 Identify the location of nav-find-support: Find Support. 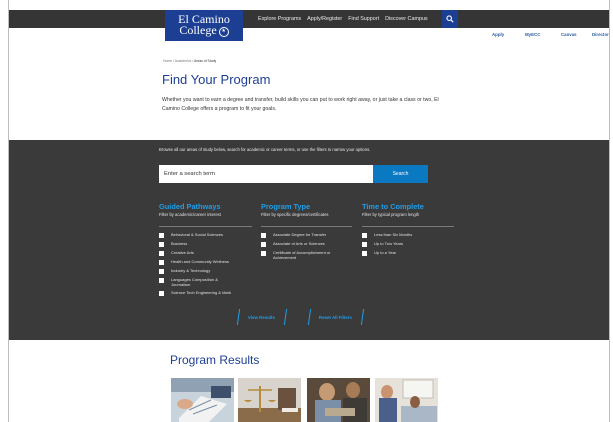
(363, 19).